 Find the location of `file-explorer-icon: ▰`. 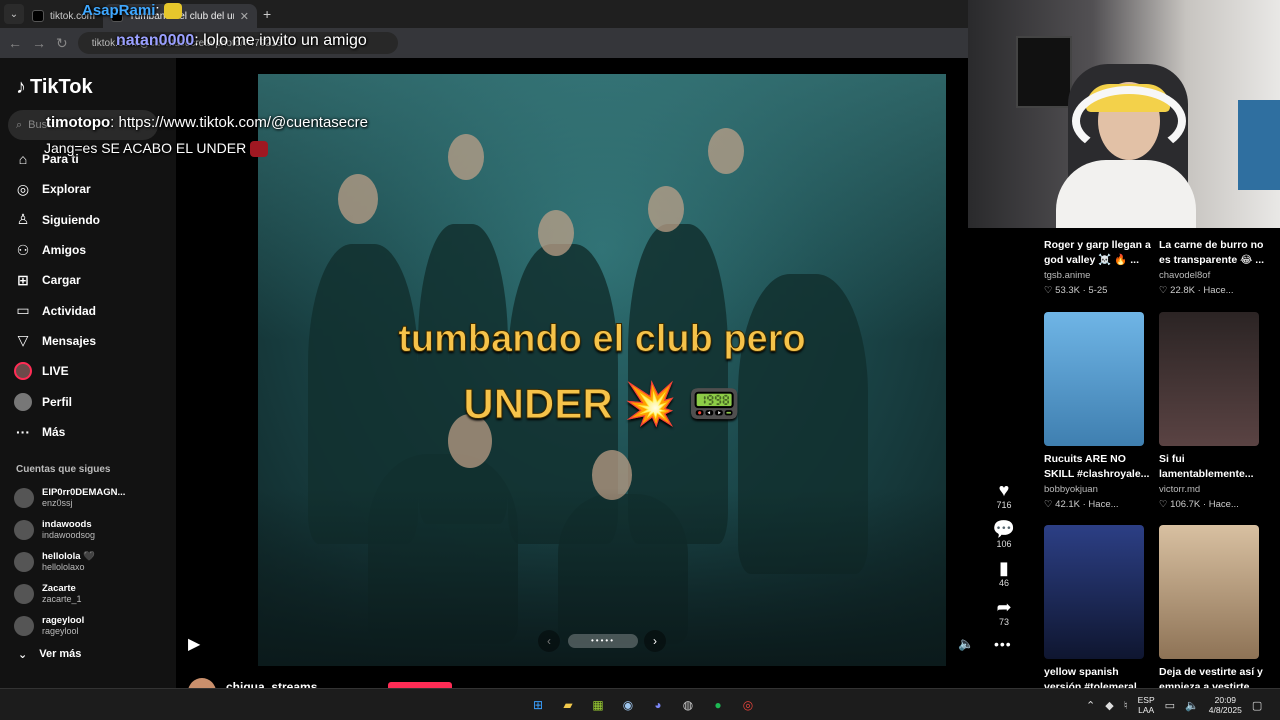

file-explorer-icon: ▰ is located at coordinates (568, 705).